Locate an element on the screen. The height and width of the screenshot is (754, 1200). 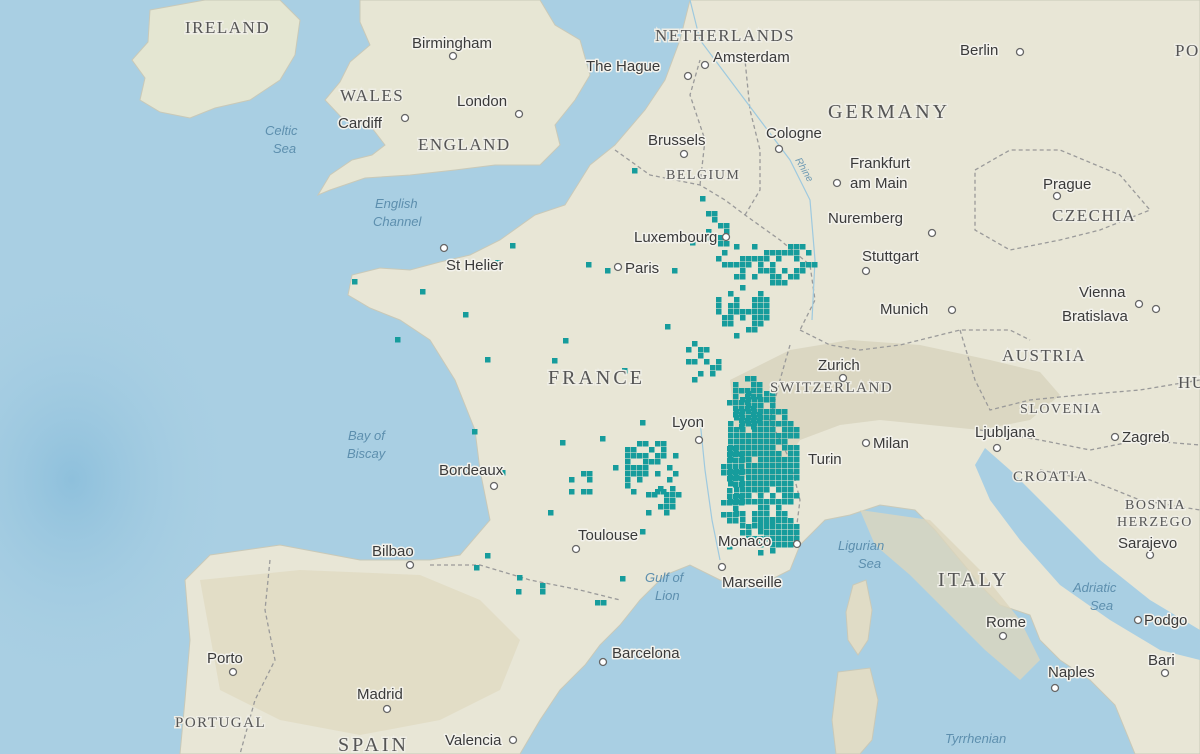
city-label-bratislava: Bratislava is located at coordinates (1095, 316).